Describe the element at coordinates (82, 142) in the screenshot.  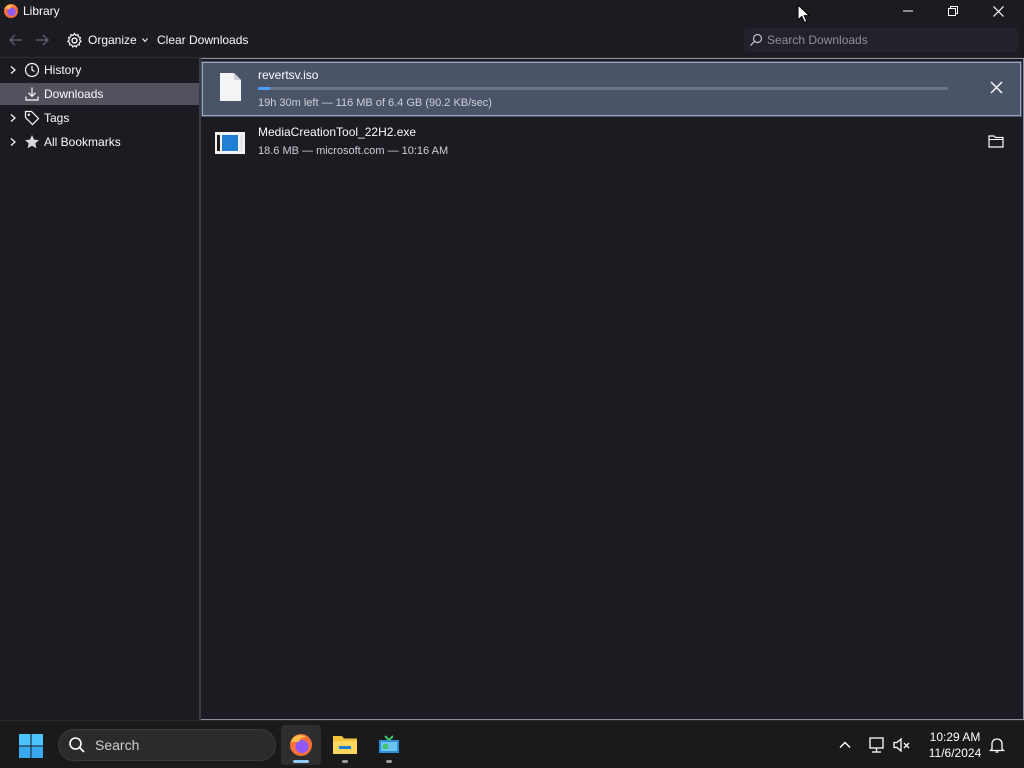
I see `sidebar-item-label: All Bookmarks` at that location.